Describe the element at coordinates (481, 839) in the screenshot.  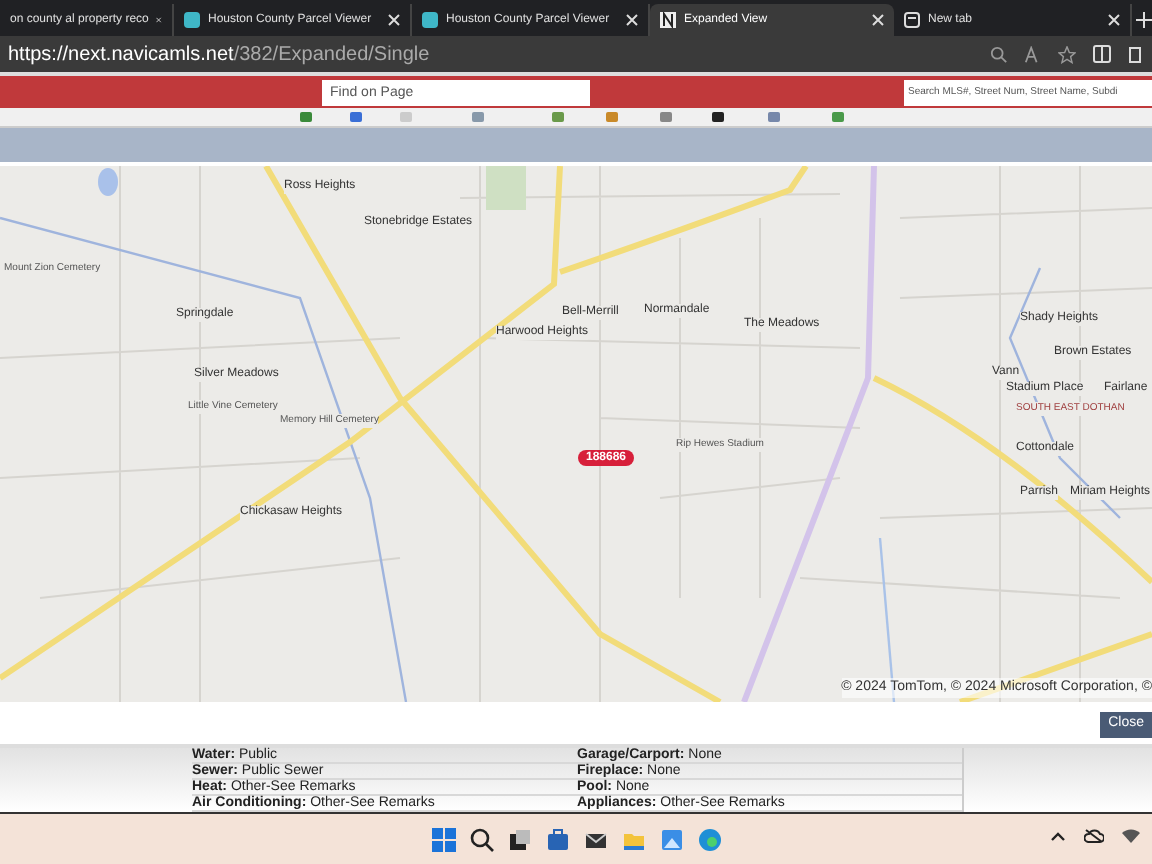
I see `search-icon` at that location.